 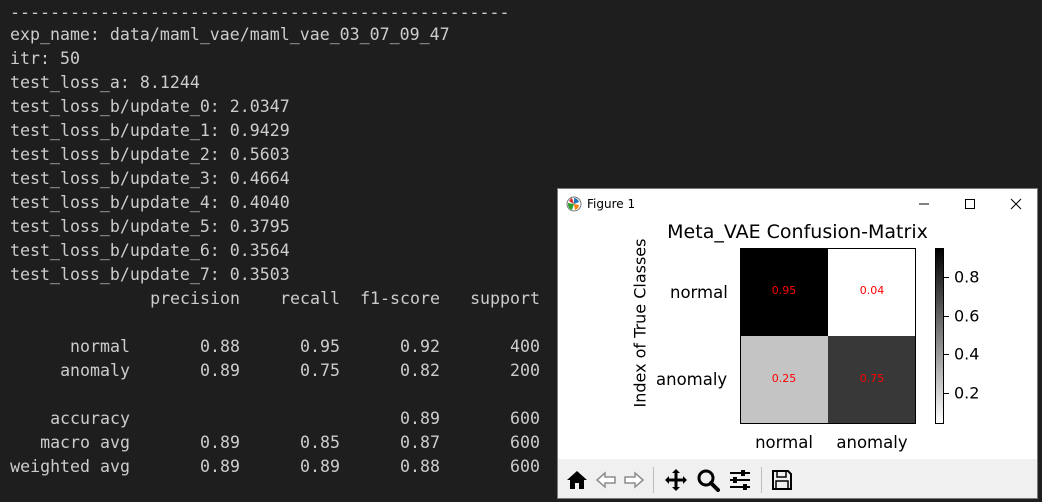 What do you see at coordinates (967, 316) in the screenshot?
I see `colorbar-tick-label: 0.6` at bounding box center [967, 316].